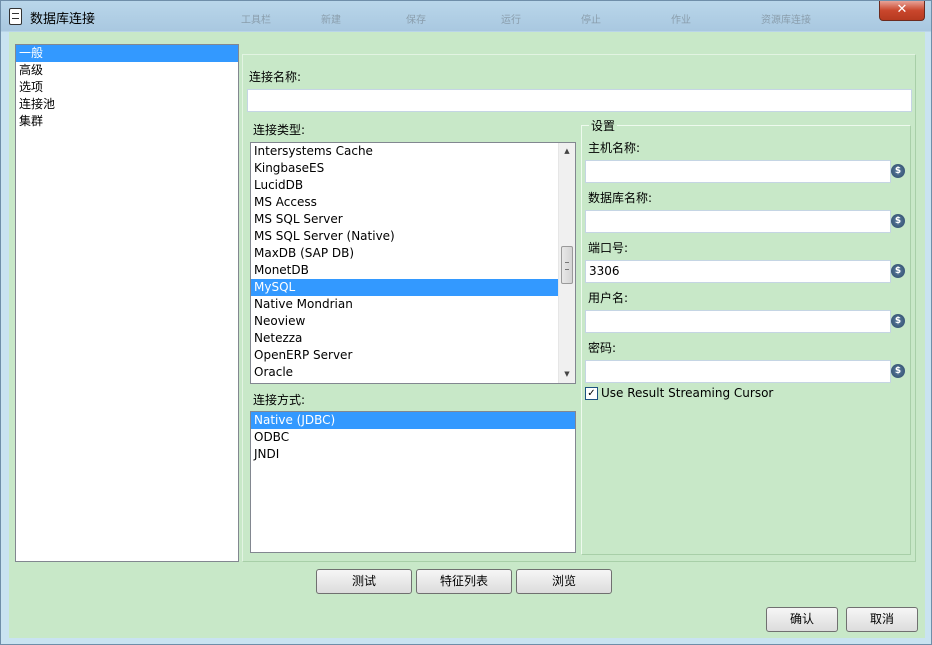 The width and height of the screenshot is (932, 645). I want to click on connection-method-list: Native (JDBC) ODBC JNDI, so click(413, 482).